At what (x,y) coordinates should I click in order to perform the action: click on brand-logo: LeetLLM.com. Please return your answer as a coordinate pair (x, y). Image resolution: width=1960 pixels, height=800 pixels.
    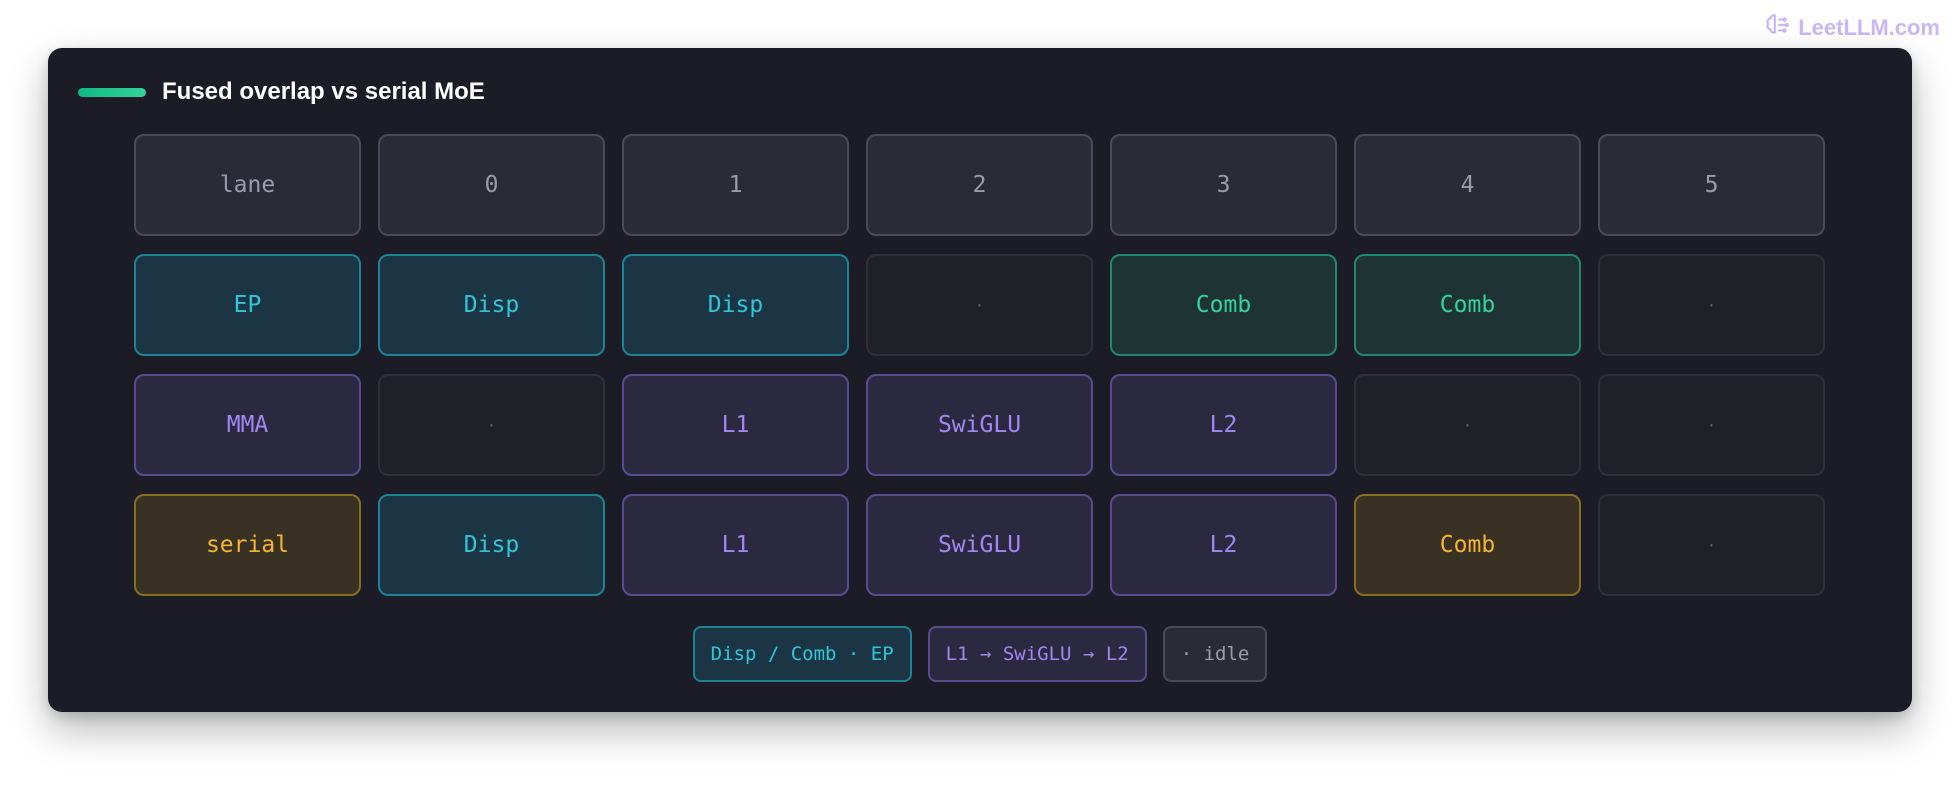
    Looking at the image, I should click on (1852, 28).